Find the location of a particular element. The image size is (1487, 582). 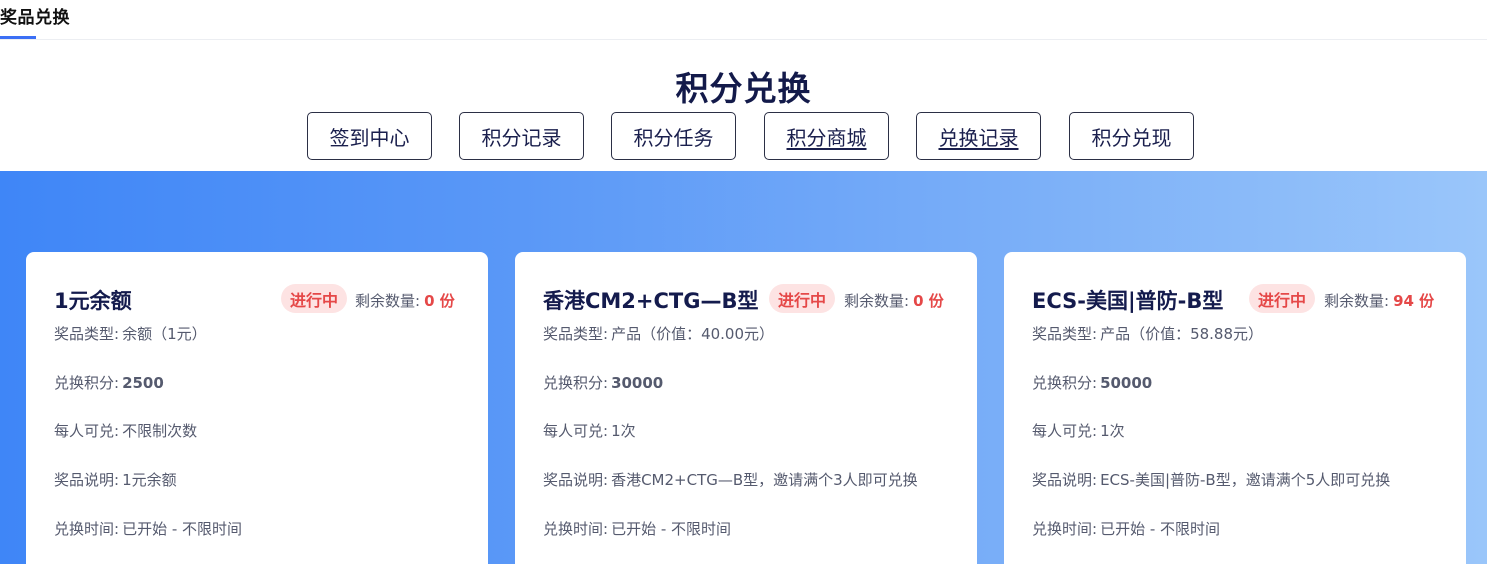

page-title: 积分兑换 is located at coordinates (743, 88).